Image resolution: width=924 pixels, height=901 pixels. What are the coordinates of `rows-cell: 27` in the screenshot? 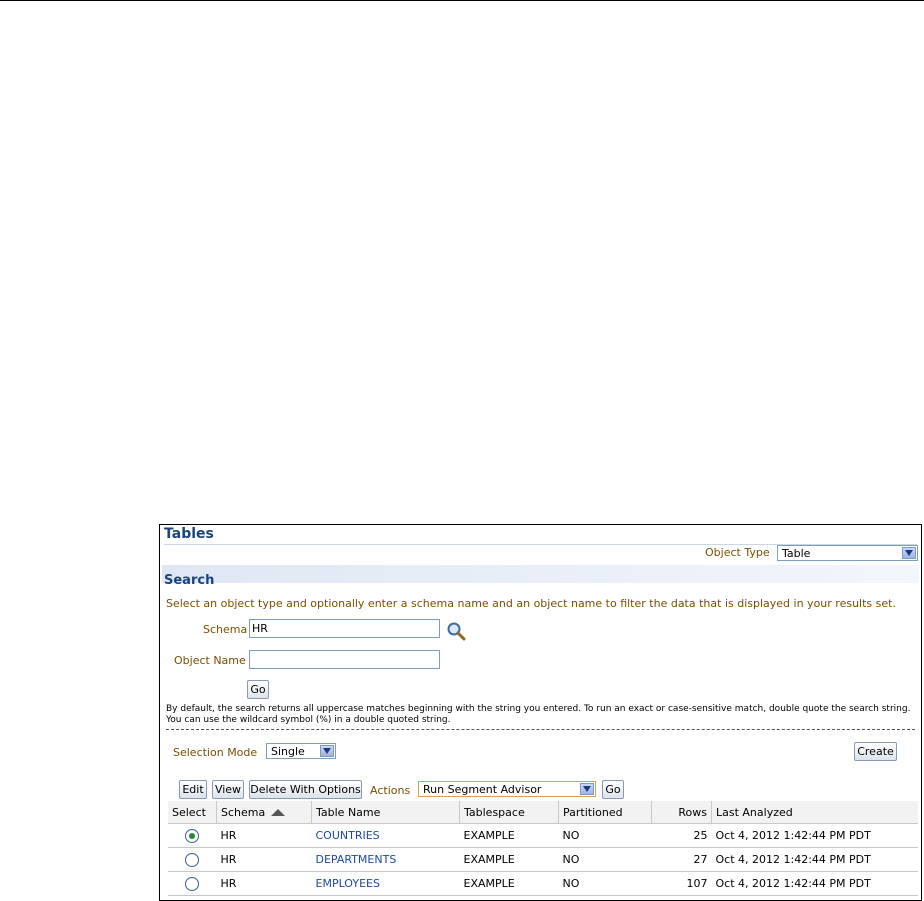 It's located at (681, 859).